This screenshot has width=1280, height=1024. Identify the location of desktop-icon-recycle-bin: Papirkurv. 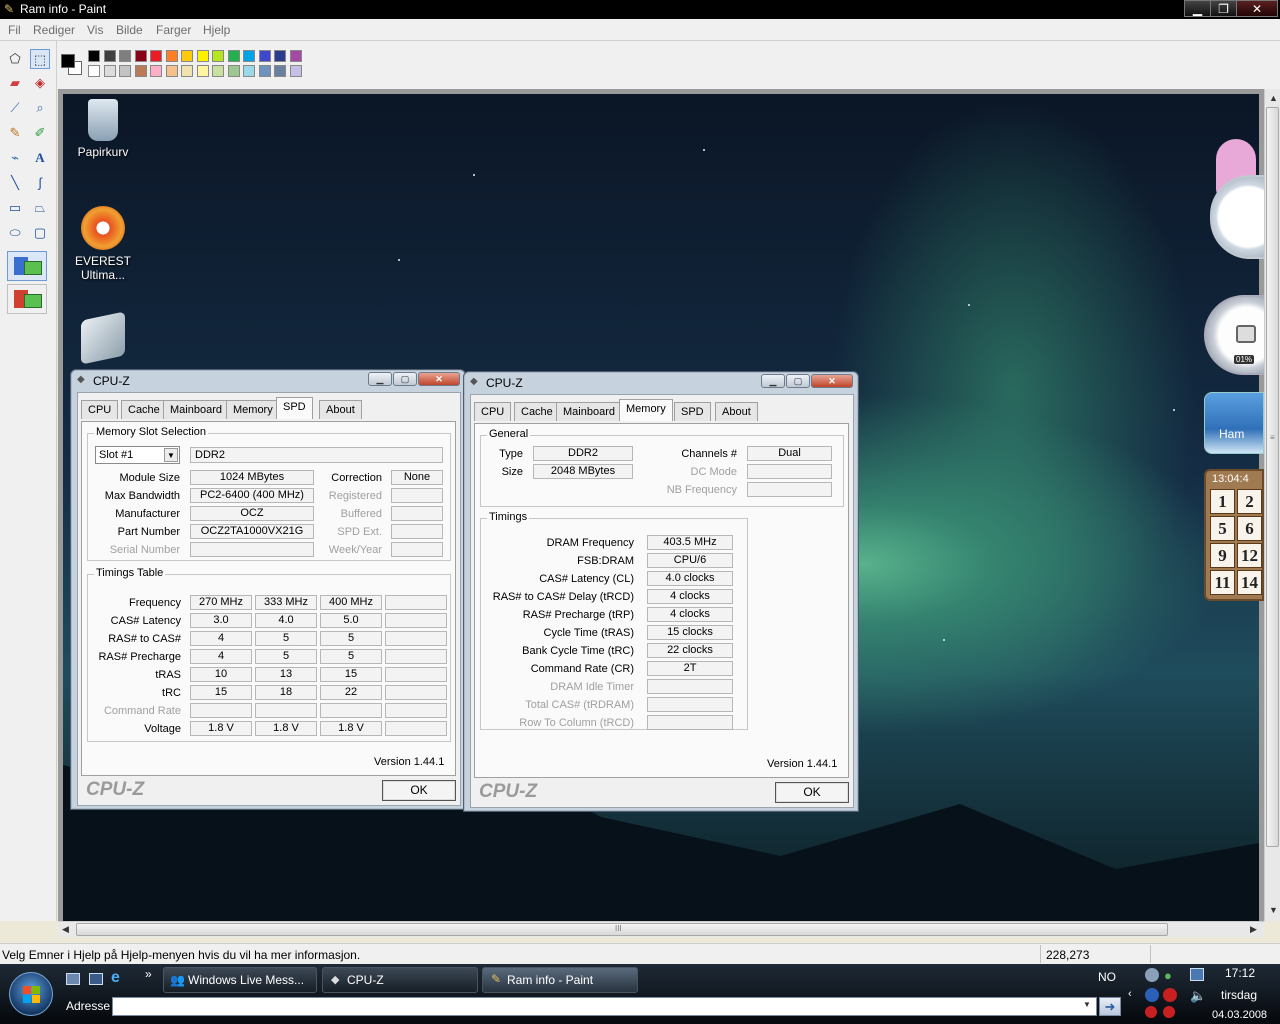
(103, 129).